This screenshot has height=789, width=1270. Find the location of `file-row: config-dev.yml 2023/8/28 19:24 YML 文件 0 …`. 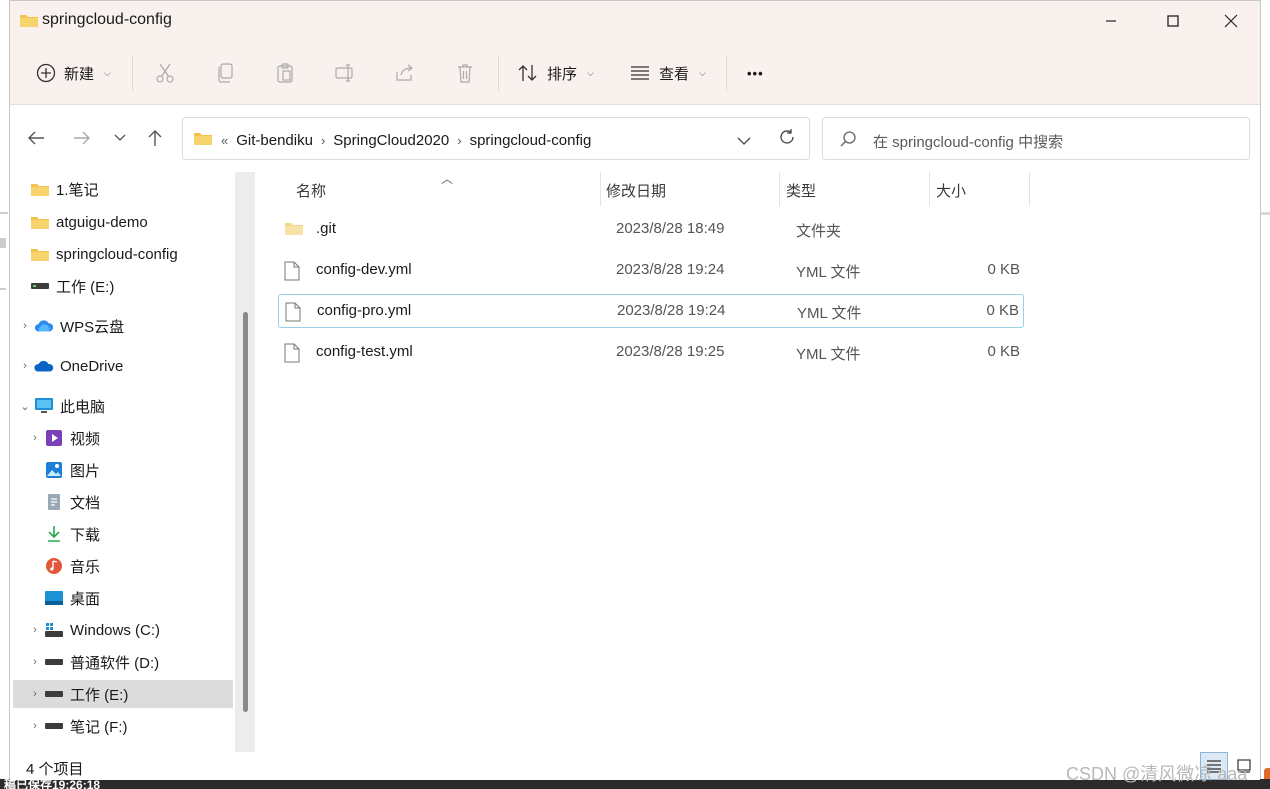

file-row: config-dev.yml 2023/8/28 19:24 YML 文件 0 … is located at coordinates (651, 271).